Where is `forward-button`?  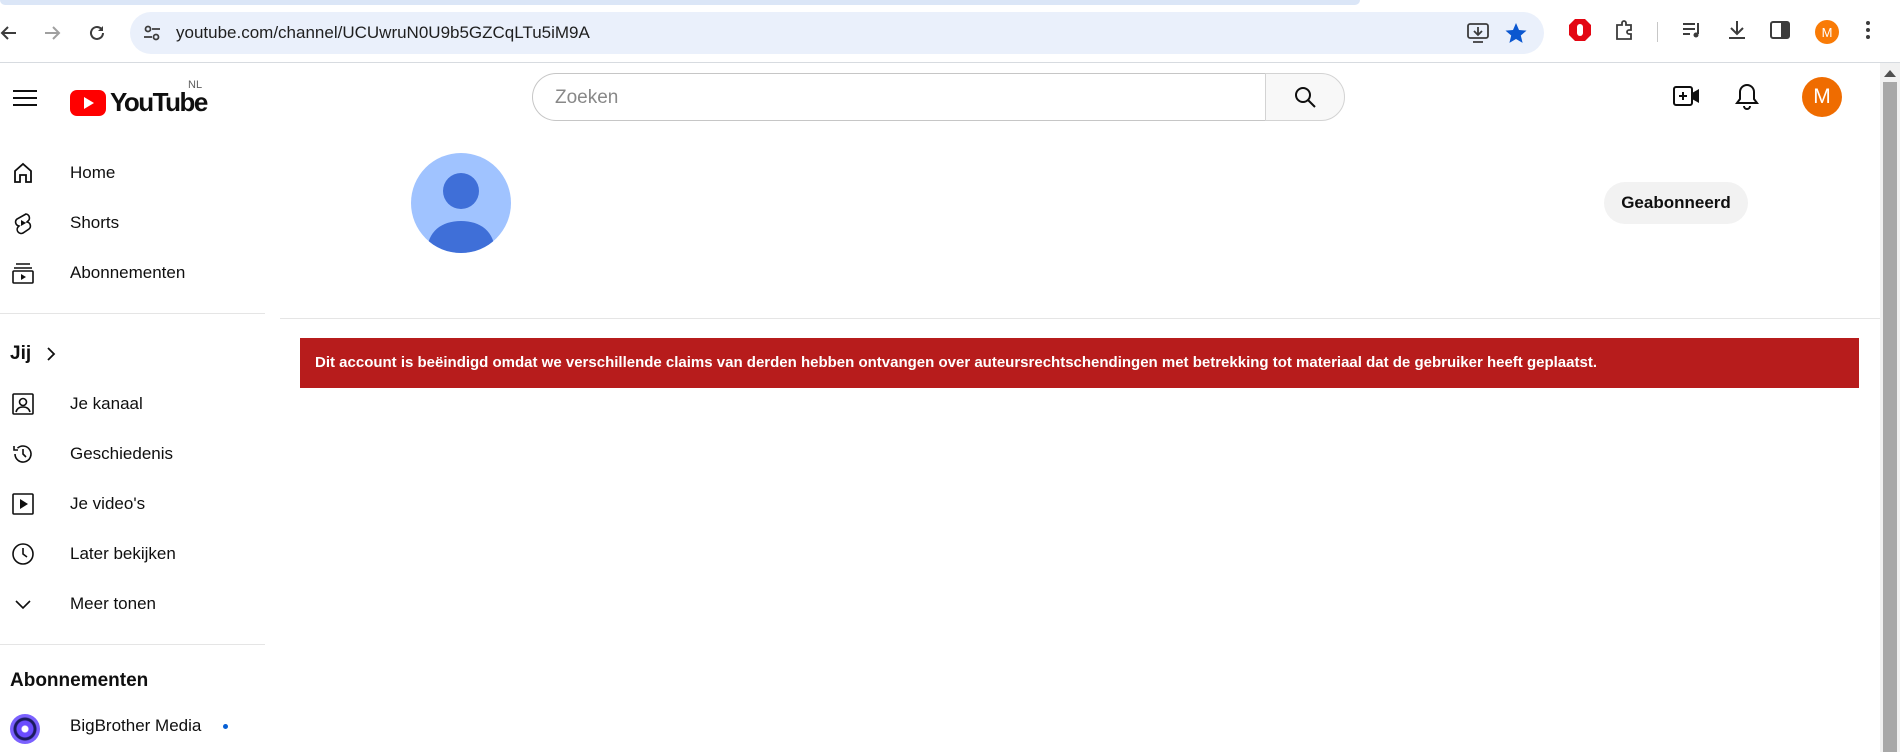 forward-button is located at coordinates (52, 33).